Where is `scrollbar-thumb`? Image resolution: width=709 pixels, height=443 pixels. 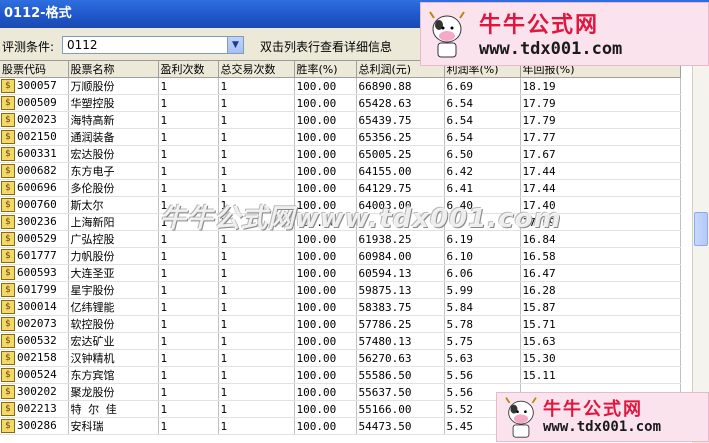
scrollbar-thumb is located at coordinates (701, 229).